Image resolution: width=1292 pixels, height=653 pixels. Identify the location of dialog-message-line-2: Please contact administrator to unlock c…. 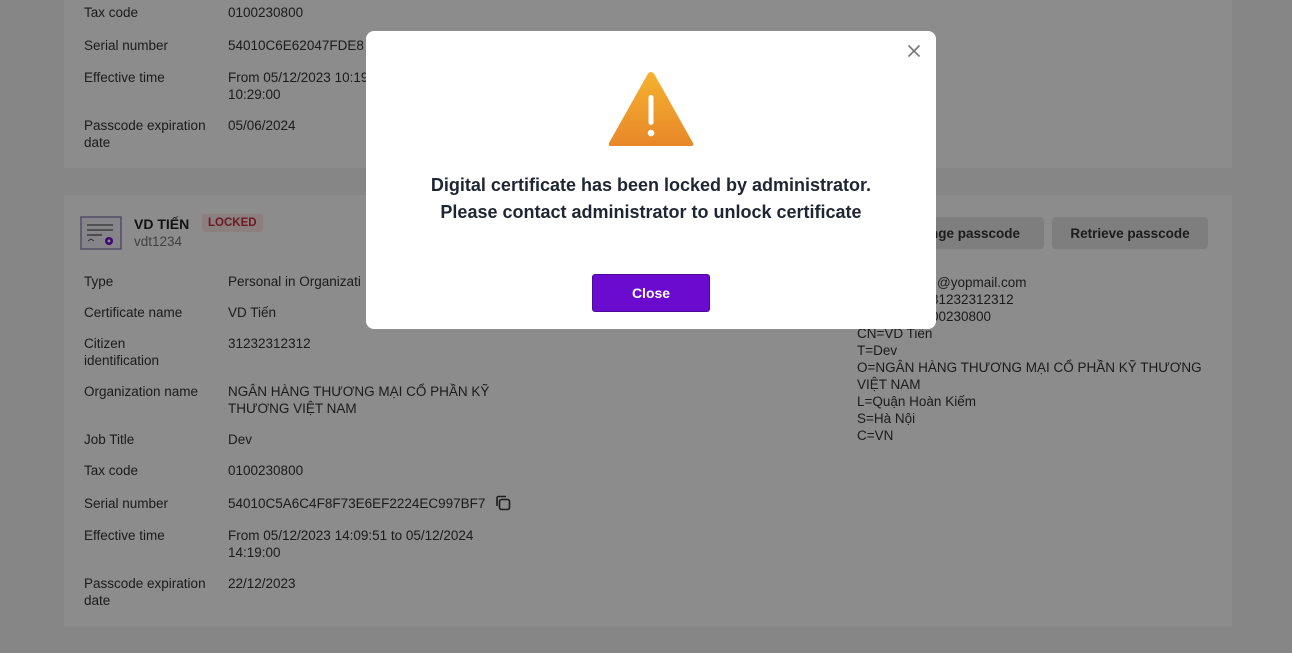
(651, 212).